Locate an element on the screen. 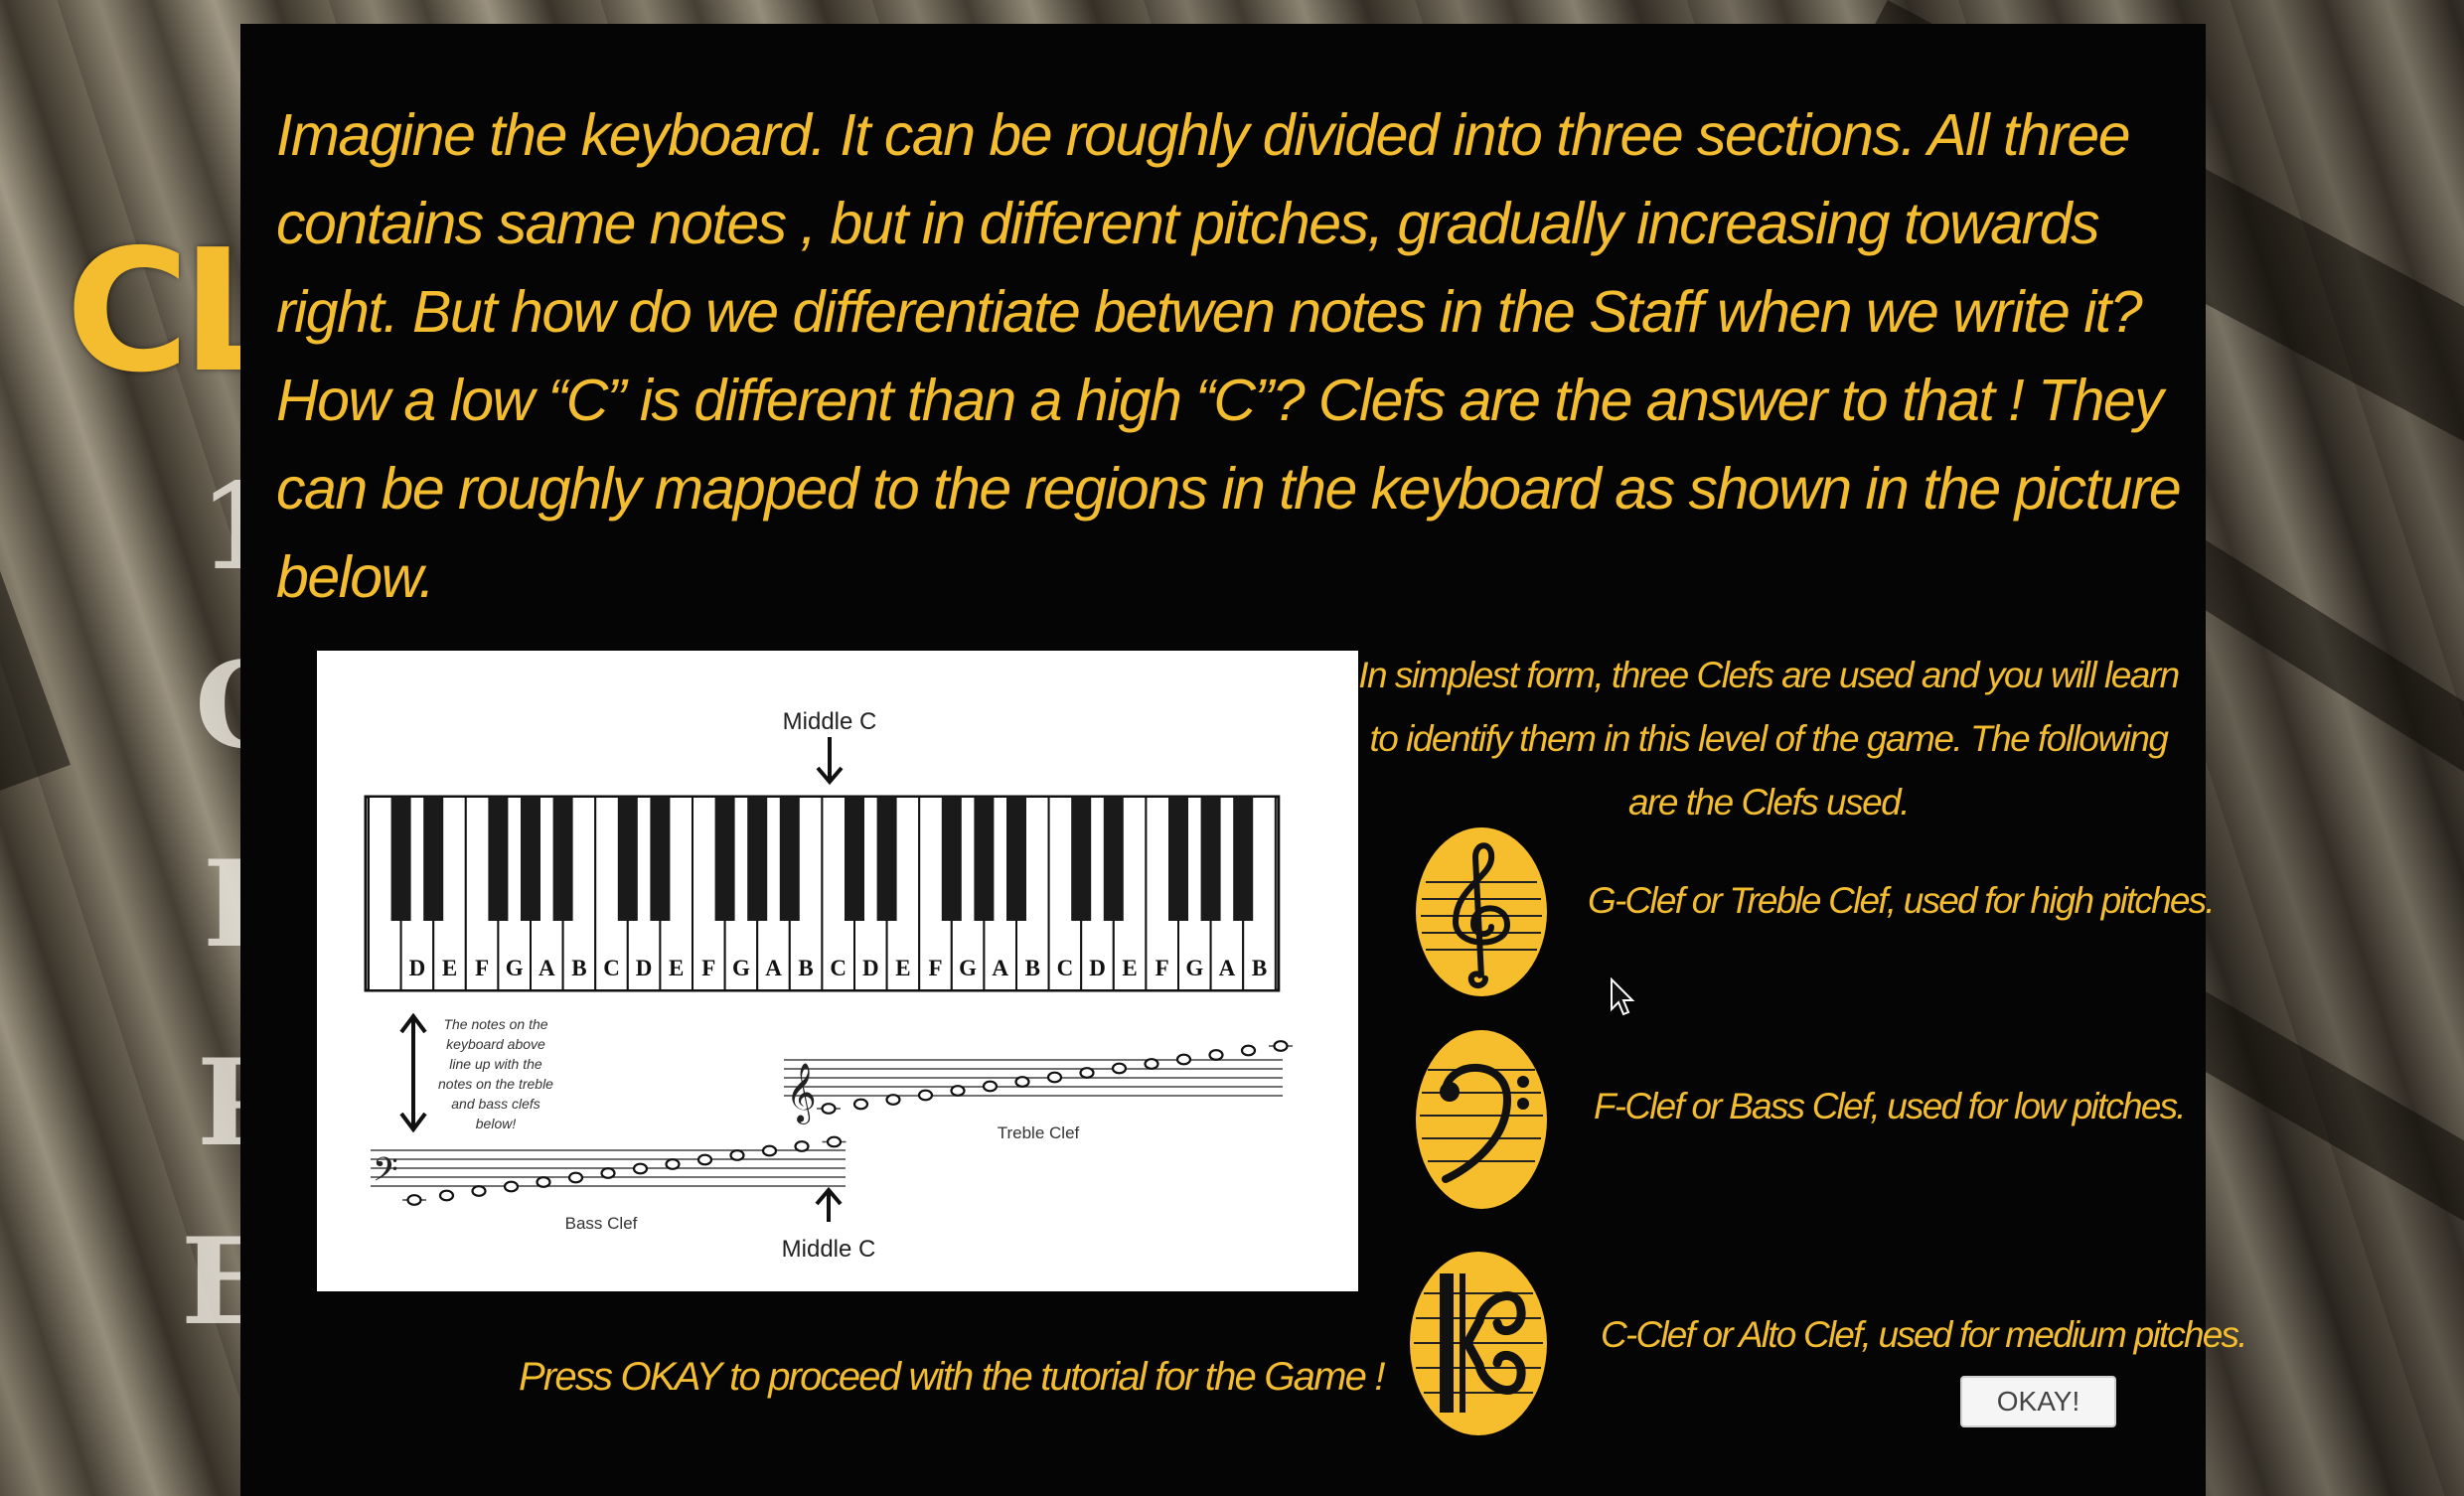 The image size is (2464, 1496). alto-clef-icon is located at coordinates (1479, 1343).